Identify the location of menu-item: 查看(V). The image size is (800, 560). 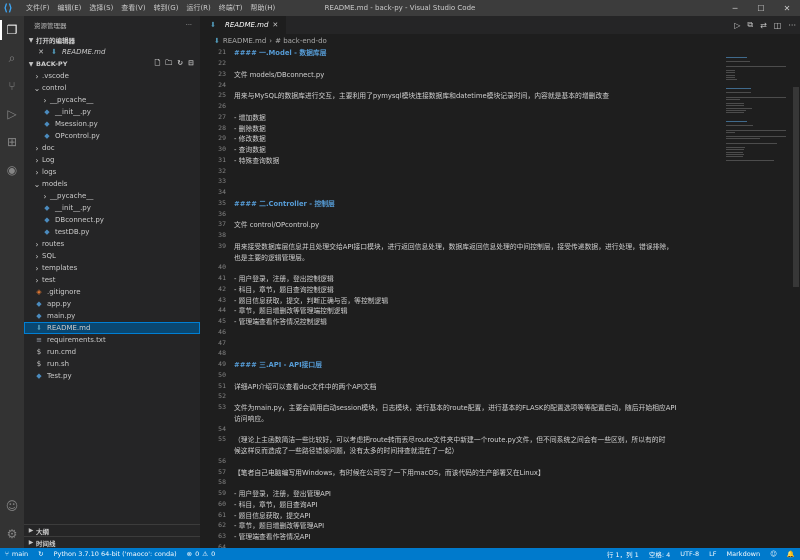
(133, 8).